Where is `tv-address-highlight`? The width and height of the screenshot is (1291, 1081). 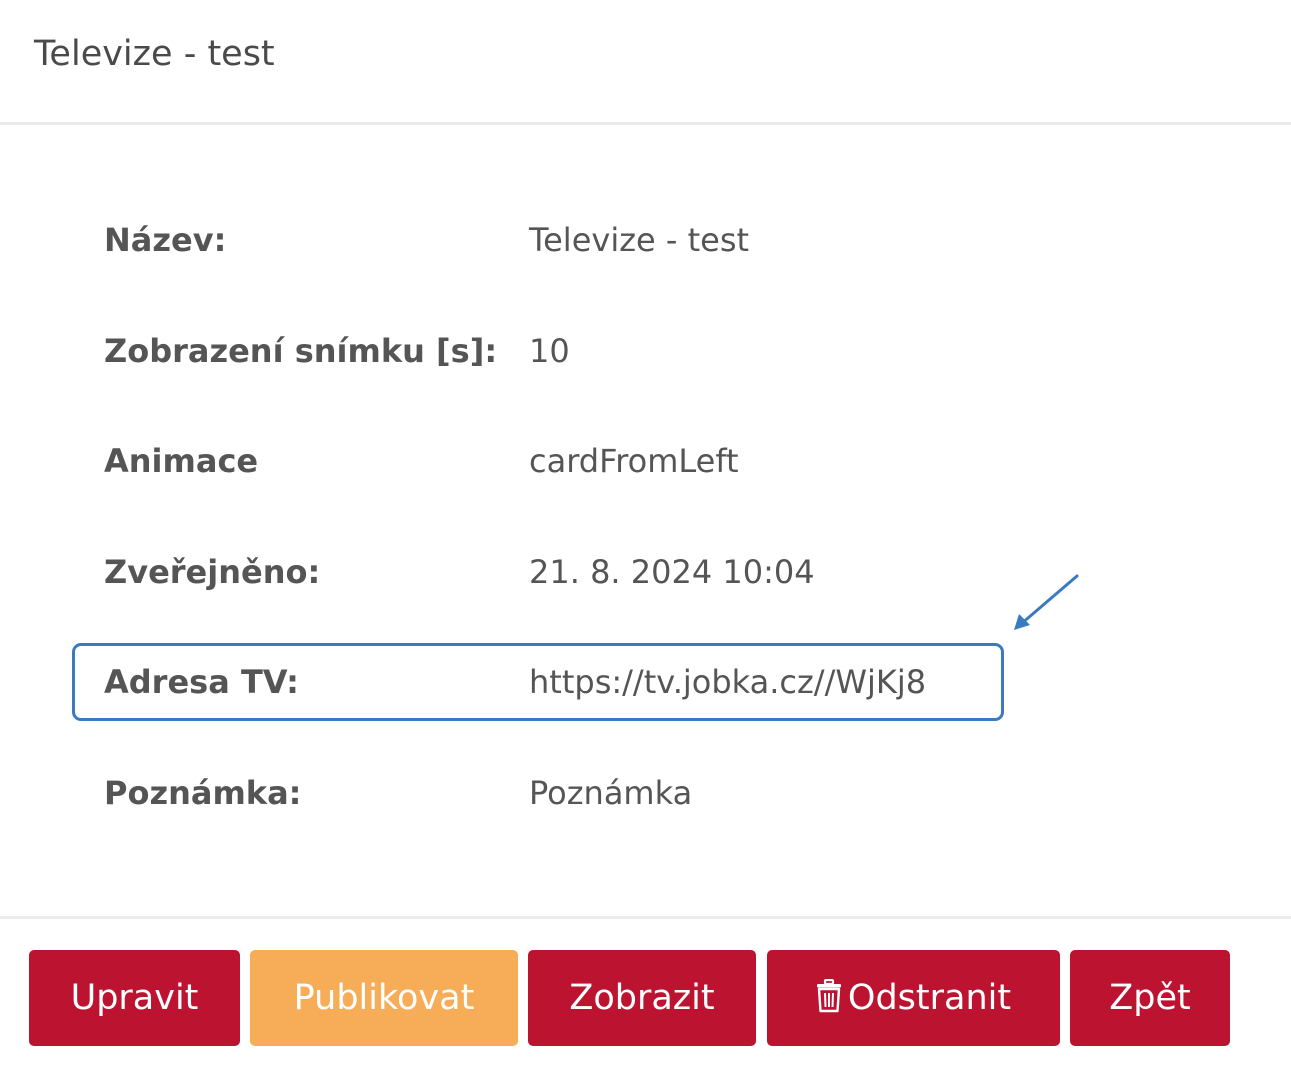
tv-address-highlight is located at coordinates (538, 682).